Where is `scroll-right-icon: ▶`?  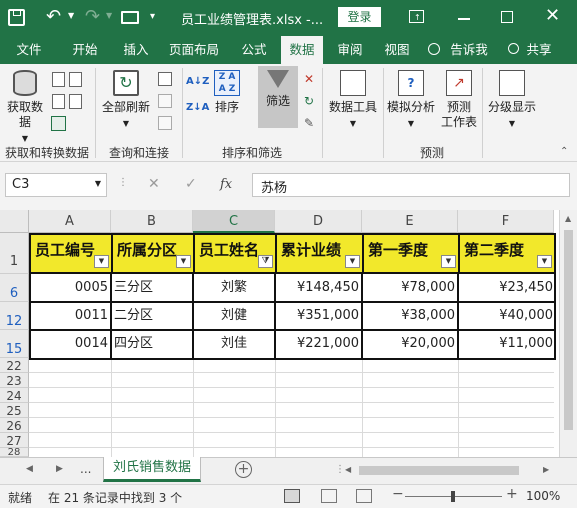
scroll-right-icon: ▶ is located at coordinates (546, 469).